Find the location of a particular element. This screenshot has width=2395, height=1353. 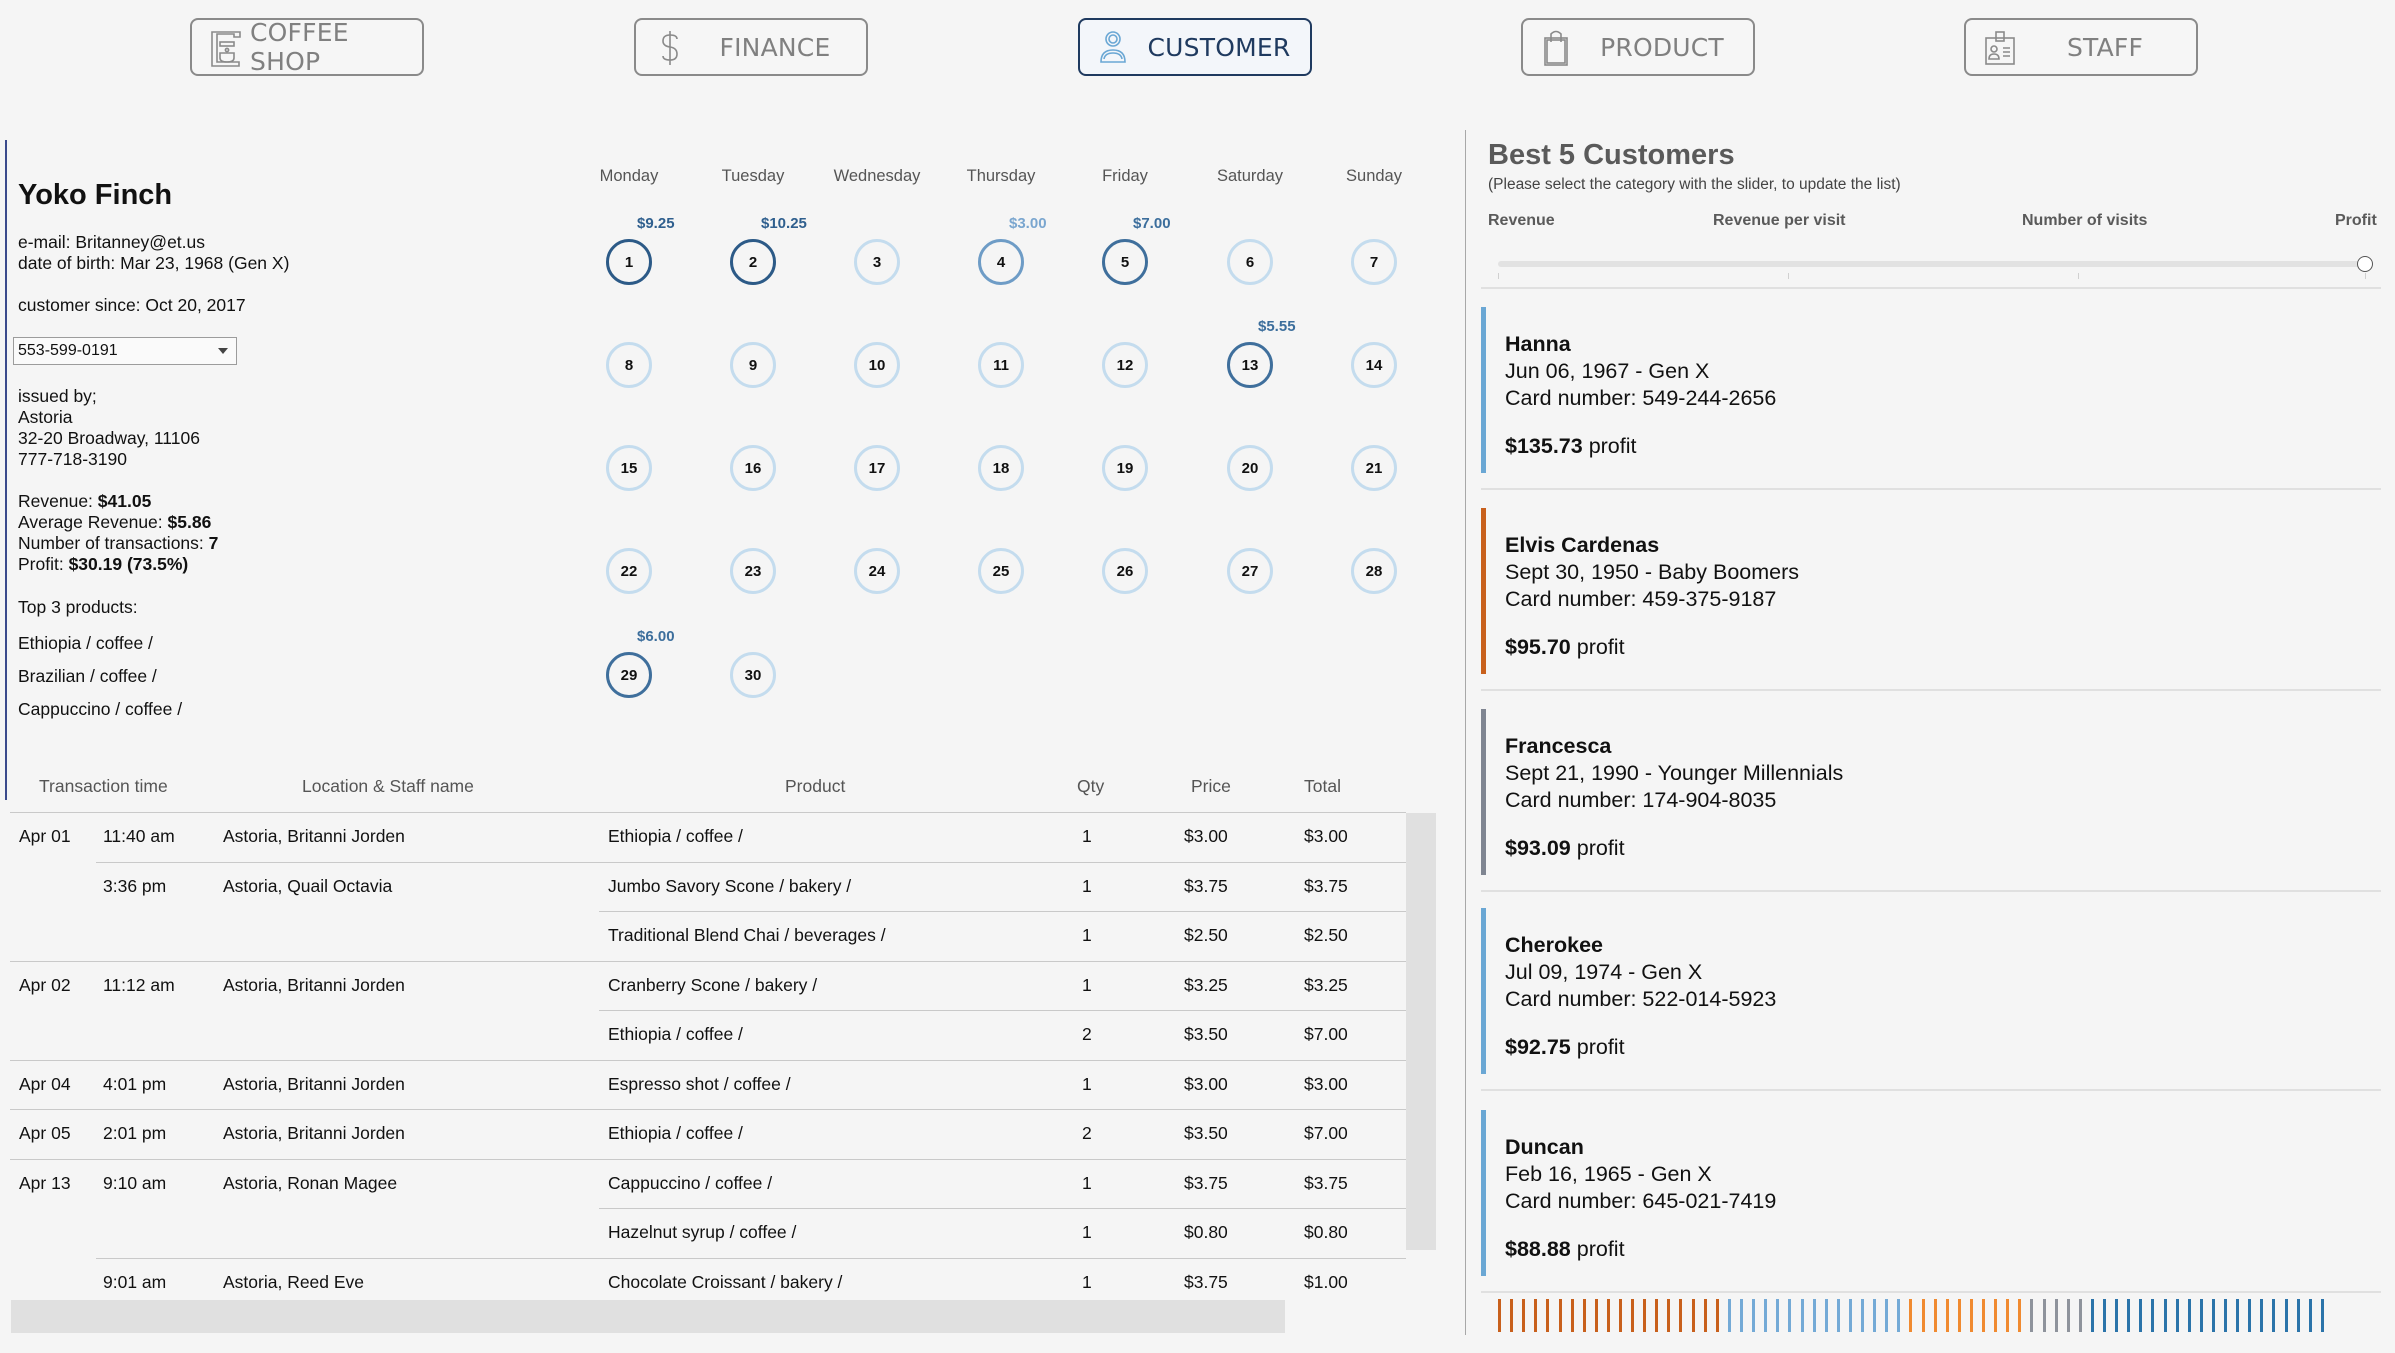

table-vertical-scrollbar is located at coordinates (1421, 1031).